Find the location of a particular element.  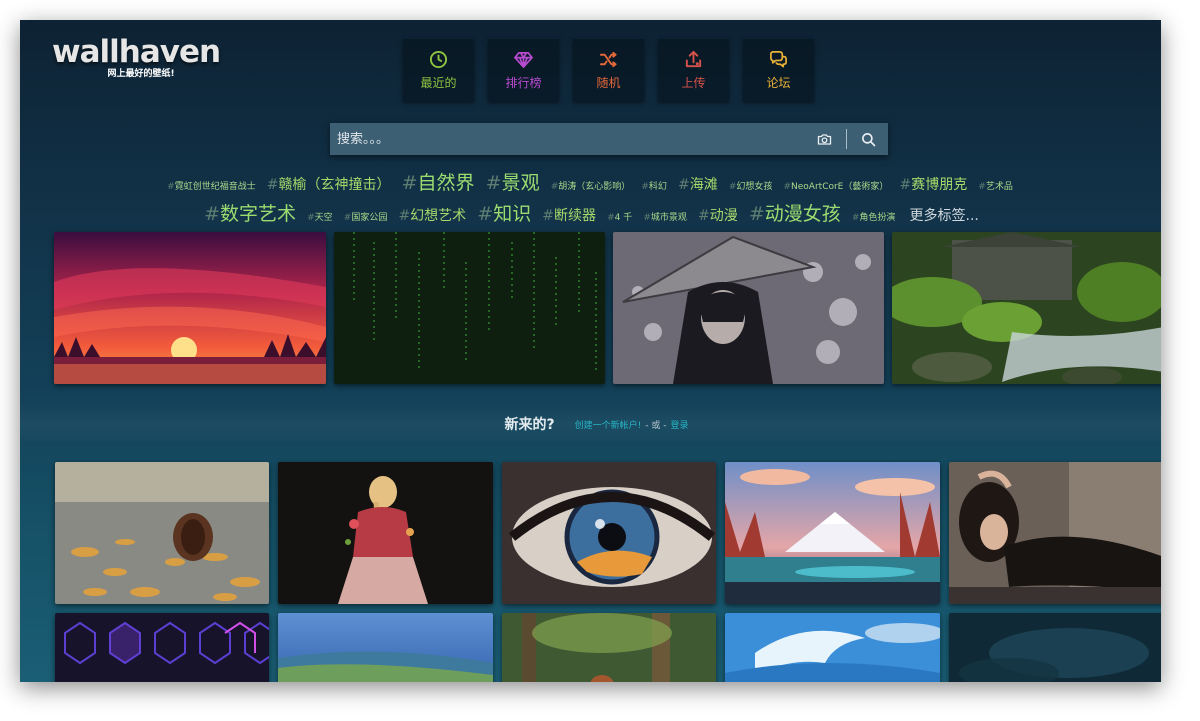

tag-link: #断续器 is located at coordinates (569, 216).